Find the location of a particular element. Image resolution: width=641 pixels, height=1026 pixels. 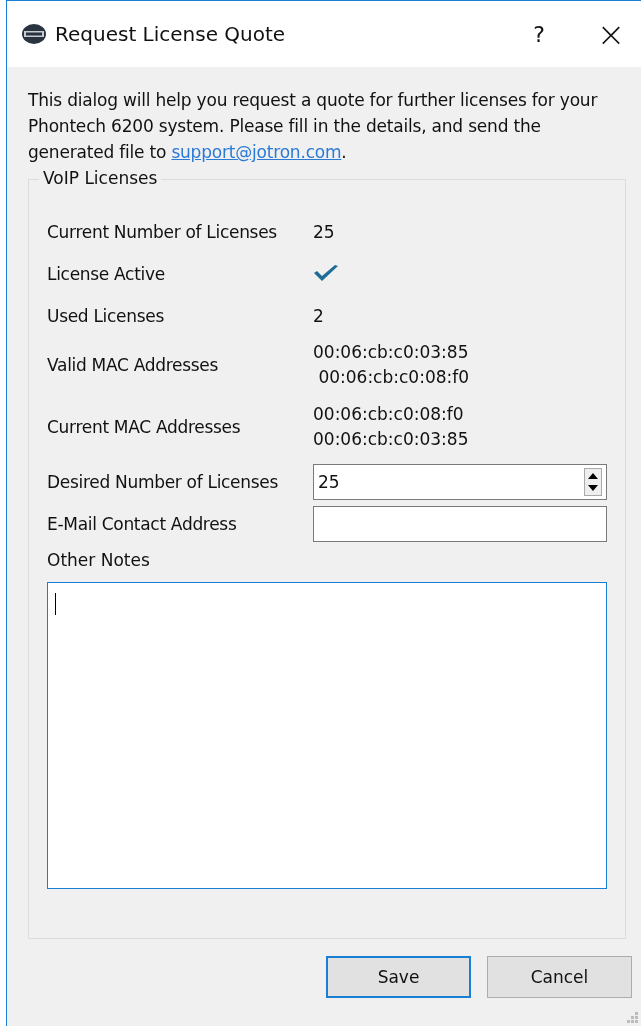

field-label: Current Number of Licenses is located at coordinates (162, 232).